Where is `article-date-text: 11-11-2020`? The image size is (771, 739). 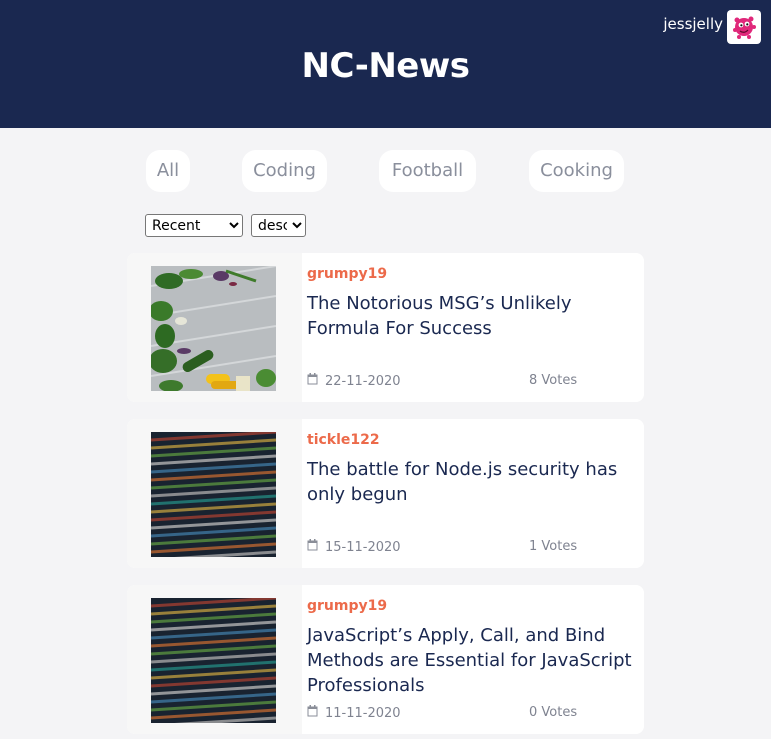 article-date-text: 11-11-2020 is located at coordinates (363, 713).